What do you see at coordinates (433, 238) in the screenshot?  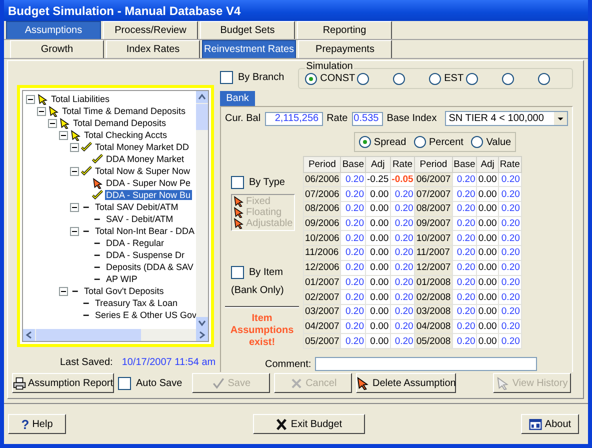 I see `table-cell: 10/2007` at bounding box center [433, 238].